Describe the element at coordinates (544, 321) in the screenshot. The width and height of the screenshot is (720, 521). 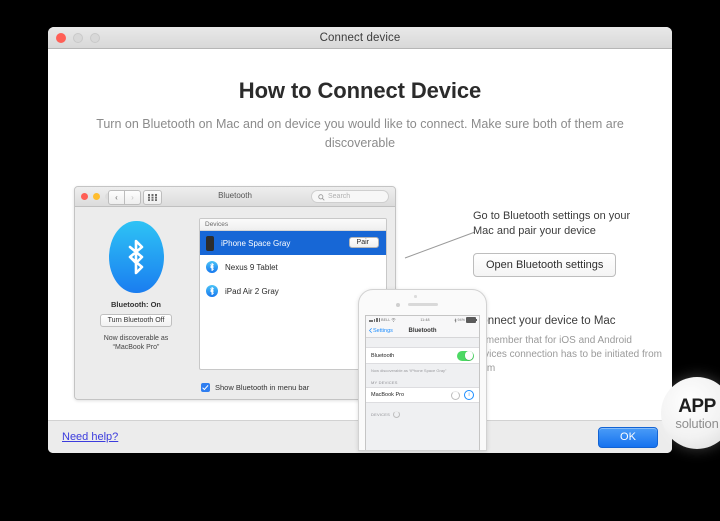
I see `annotation-connect-device-title: Connect your device to Mac` at that location.